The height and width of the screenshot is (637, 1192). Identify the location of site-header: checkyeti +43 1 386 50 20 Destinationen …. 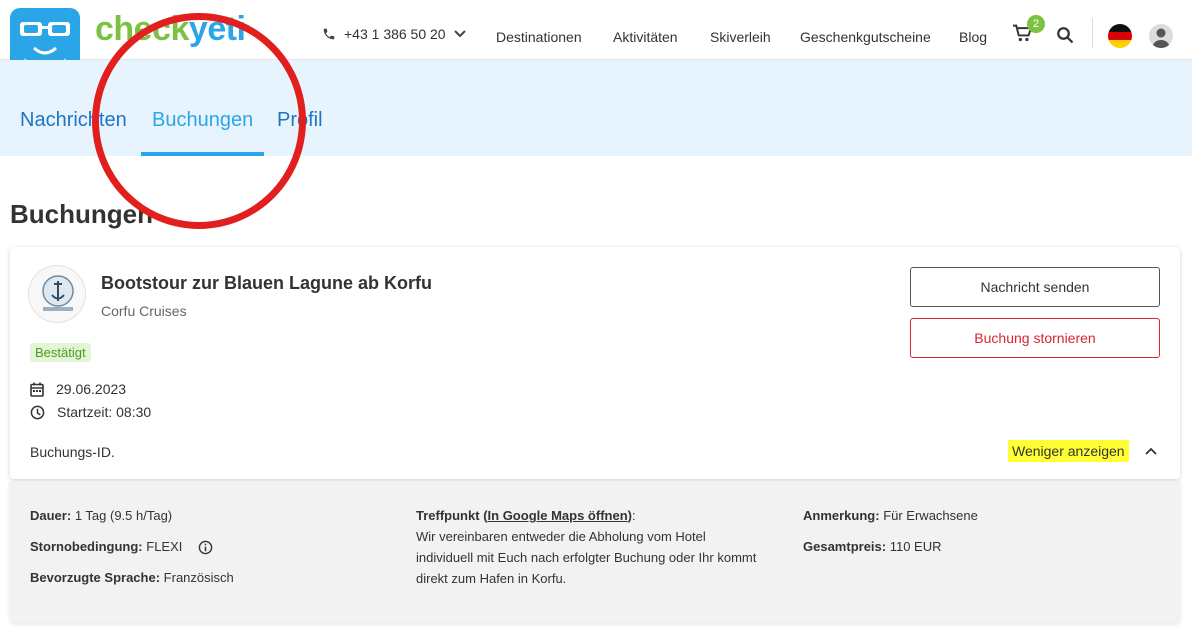
(596, 39).